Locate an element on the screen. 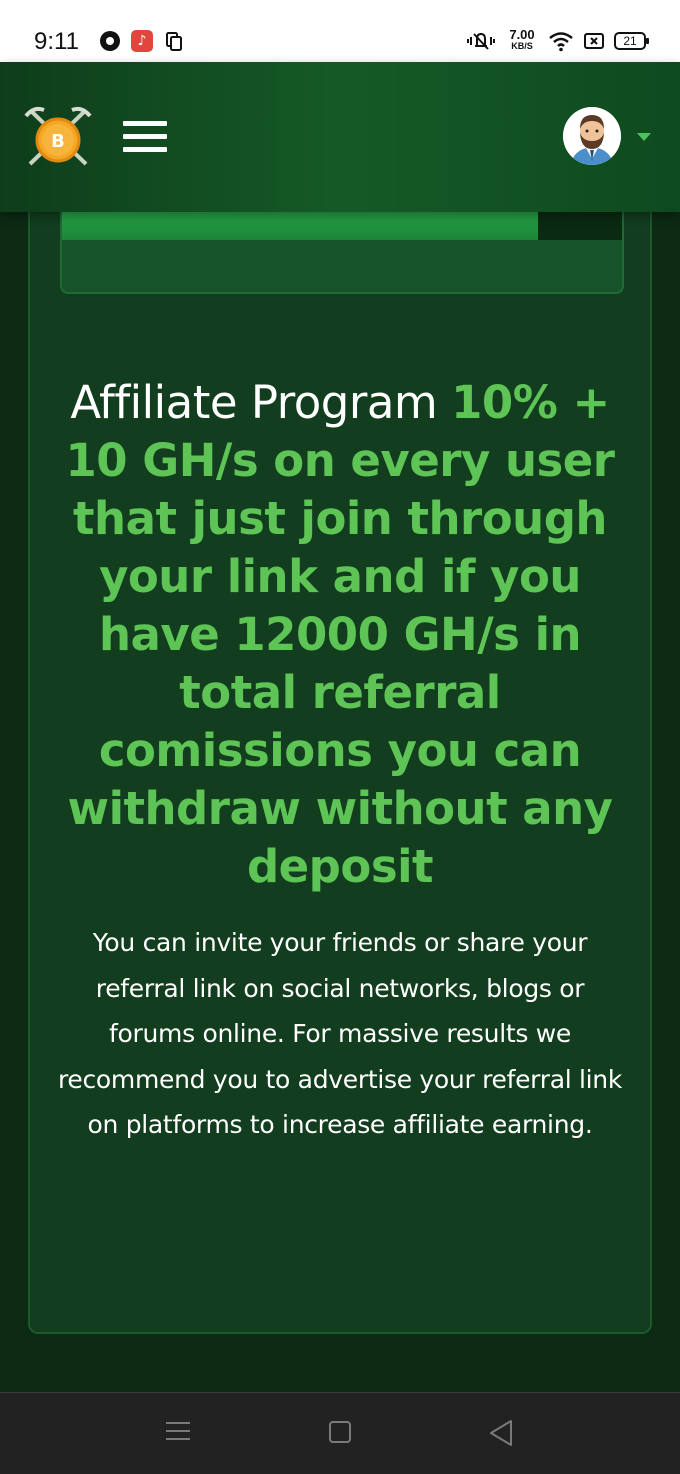 The height and width of the screenshot is (1474, 680). user-avatar is located at coordinates (592, 136).